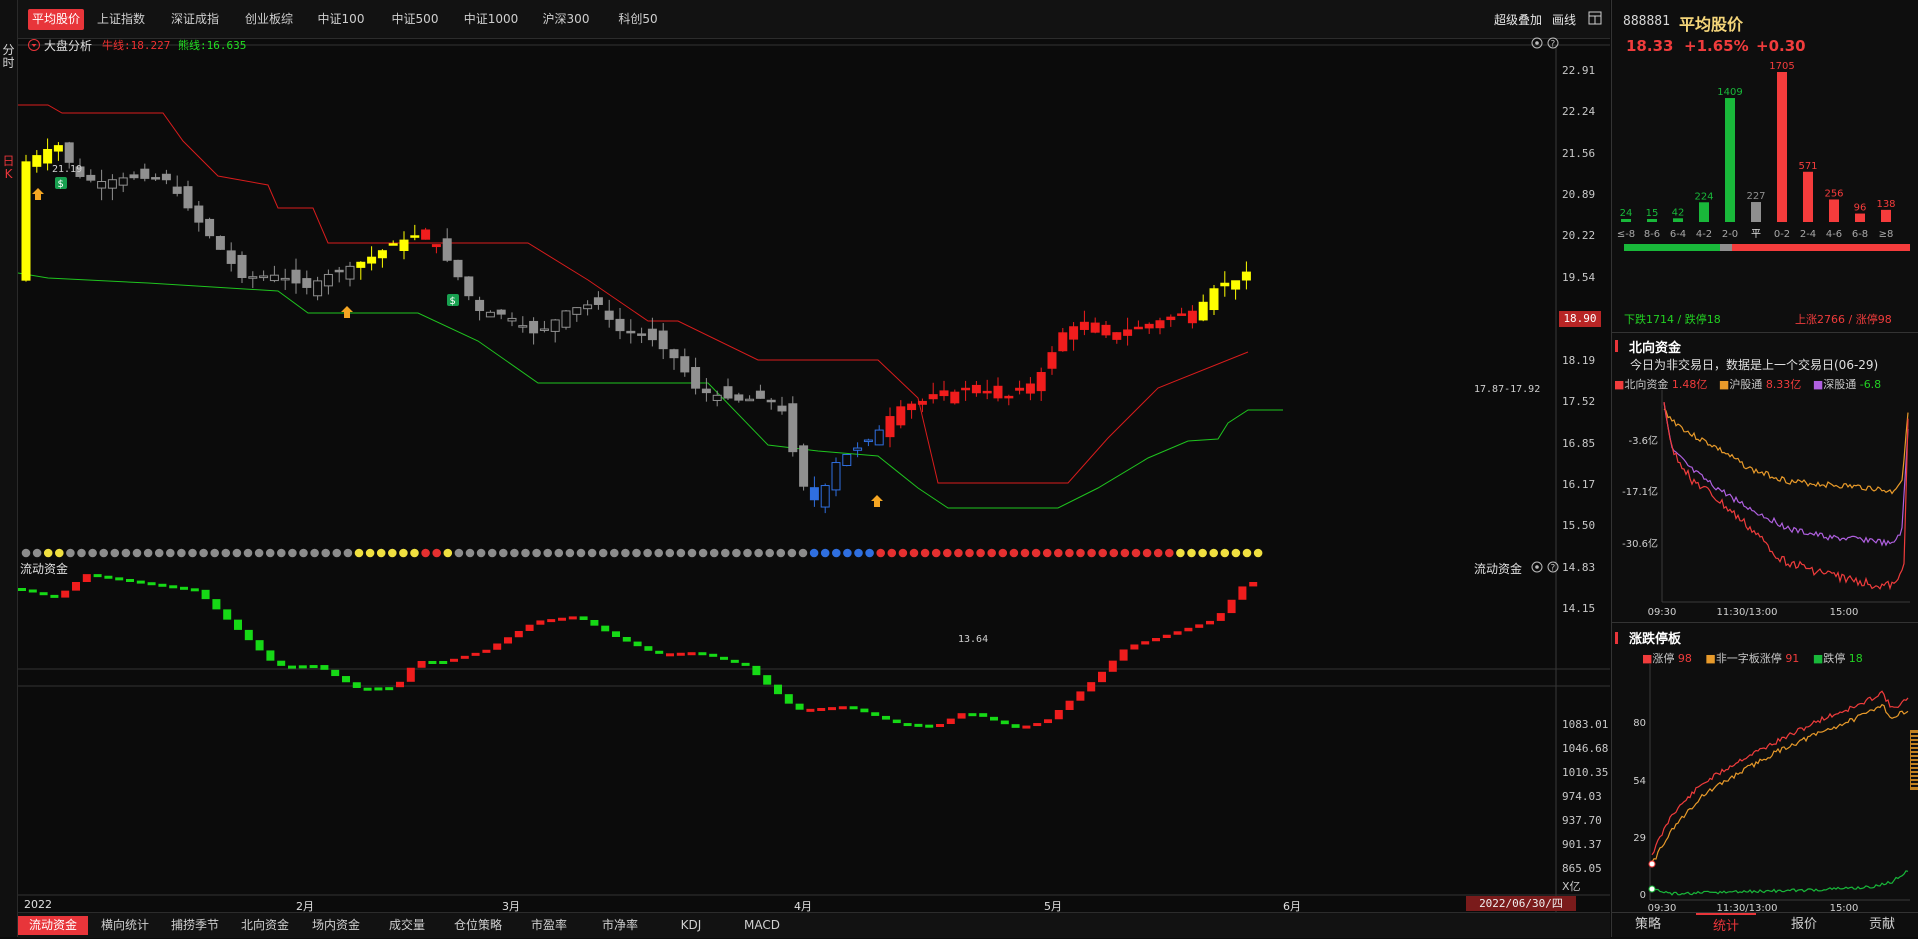 The image size is (1918, 939). What do you see at coordinates (1643, 895) in the screenshot?
I see `limit-axis-label: 0` at bounding box center [1643, 895].